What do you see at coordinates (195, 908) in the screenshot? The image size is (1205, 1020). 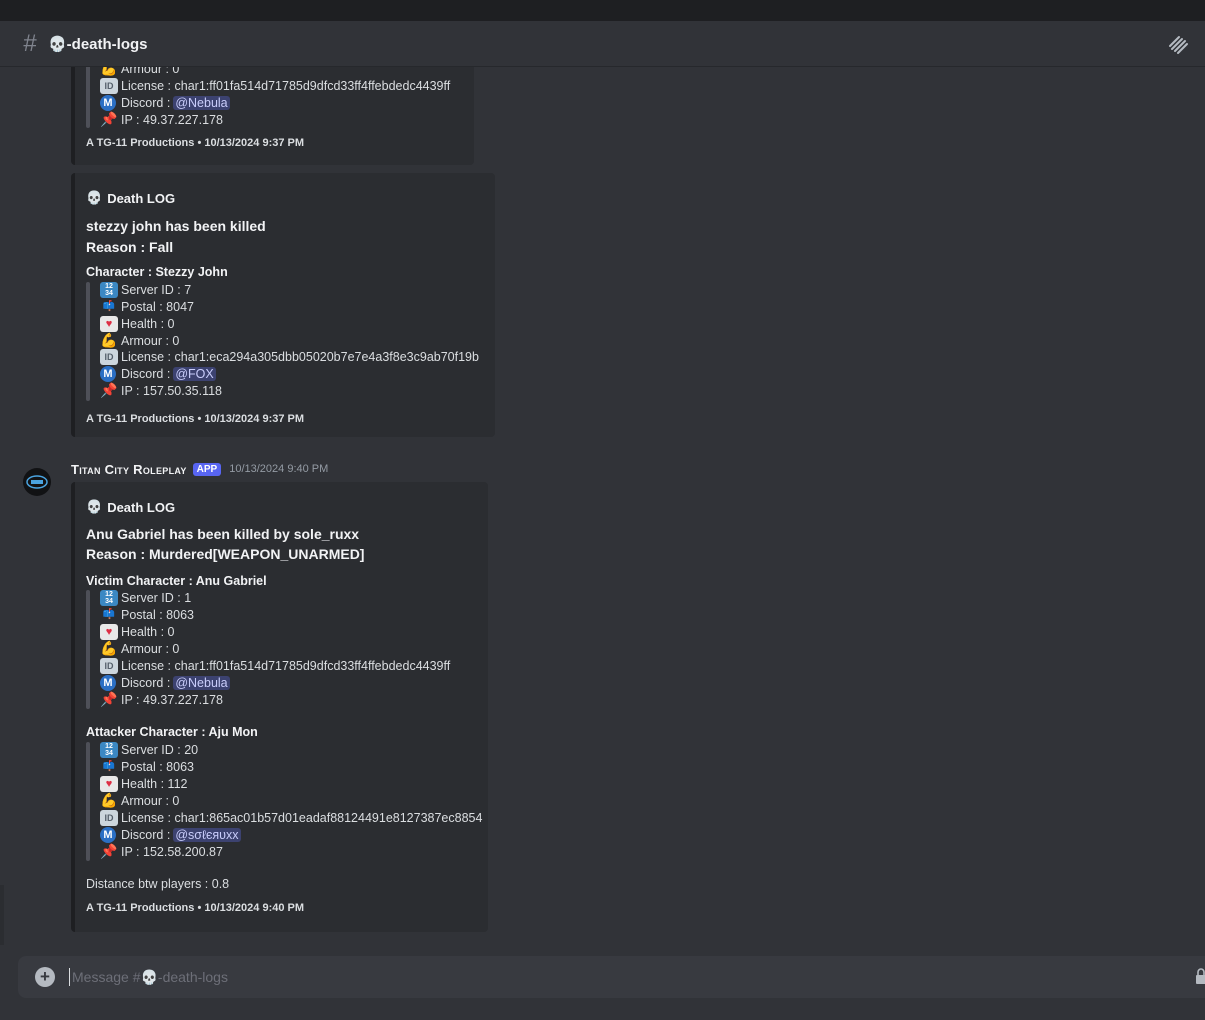 I see `embed-footer: A TG-11 Productions • 10/13/2024 9:40 PM` at bounding box center [195, 908].